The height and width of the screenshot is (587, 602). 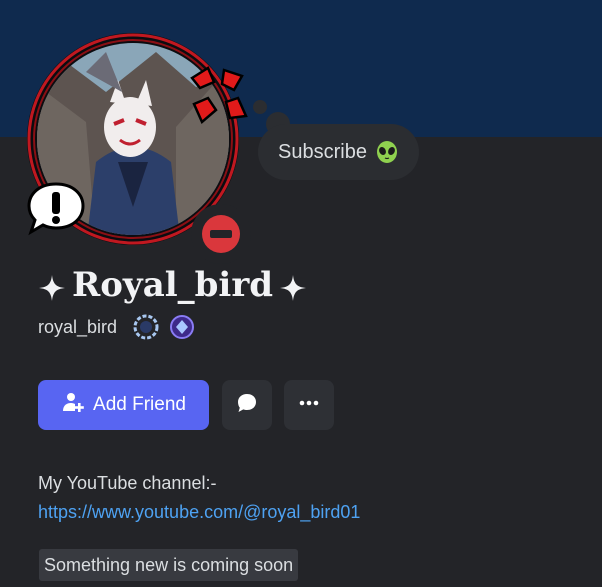 I want to click on add-friend-button: Add Friend, so click(x=123, y=405).